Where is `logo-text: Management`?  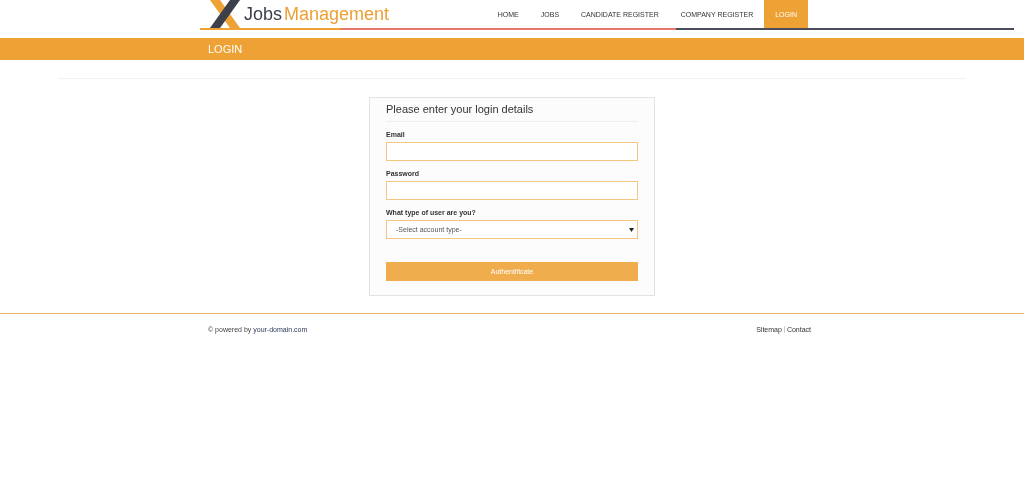
logo-text: Management is located at coordinates (337, 14).